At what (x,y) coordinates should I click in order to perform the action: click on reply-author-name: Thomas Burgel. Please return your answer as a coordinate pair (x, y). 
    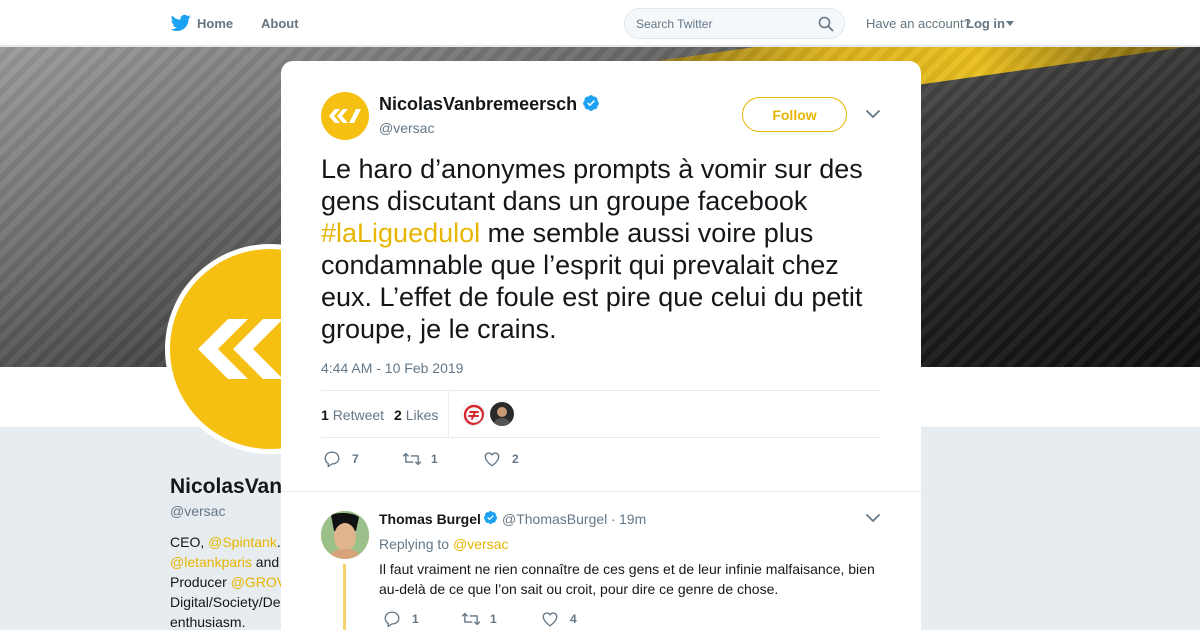
    Looking at the image, I should click on (430, 519).